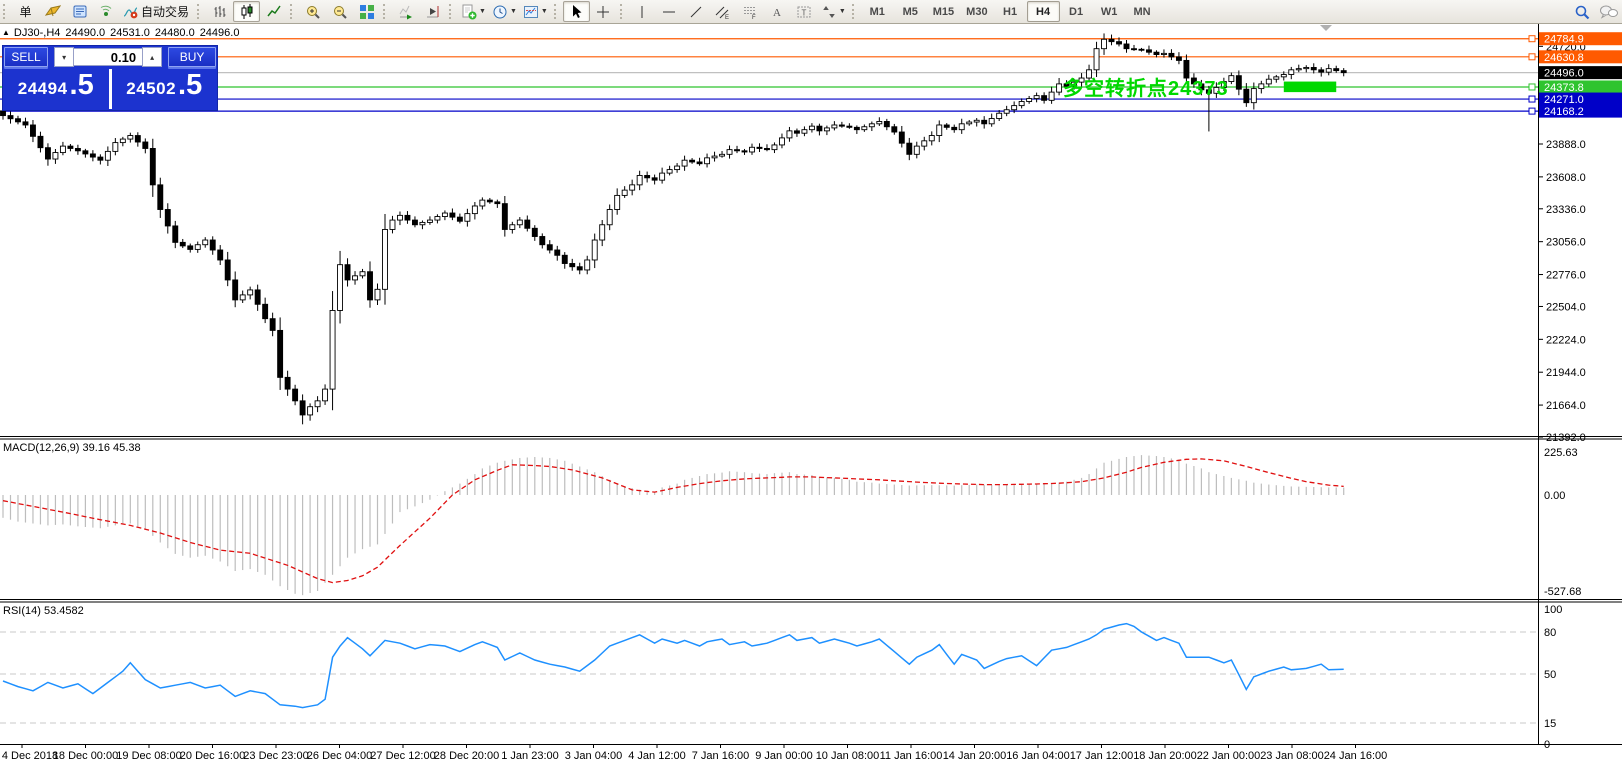  I want to click on buy-price: 24502 .5, so click(164, 89).